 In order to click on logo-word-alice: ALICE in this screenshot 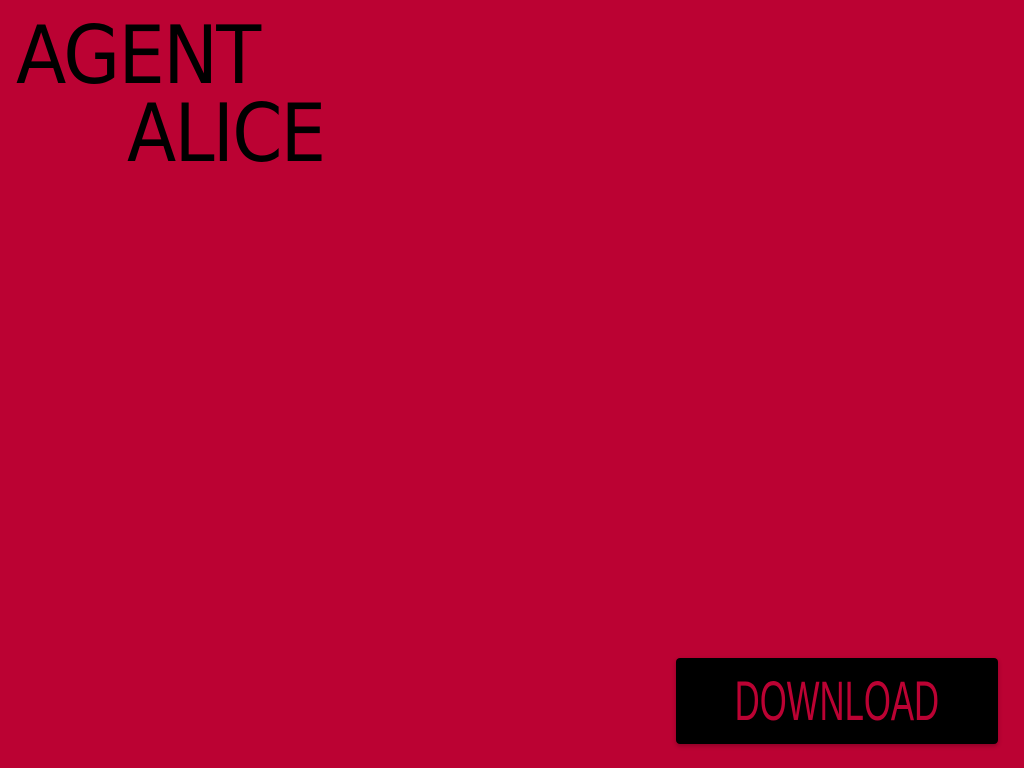, I will do `click(226, 133)`.